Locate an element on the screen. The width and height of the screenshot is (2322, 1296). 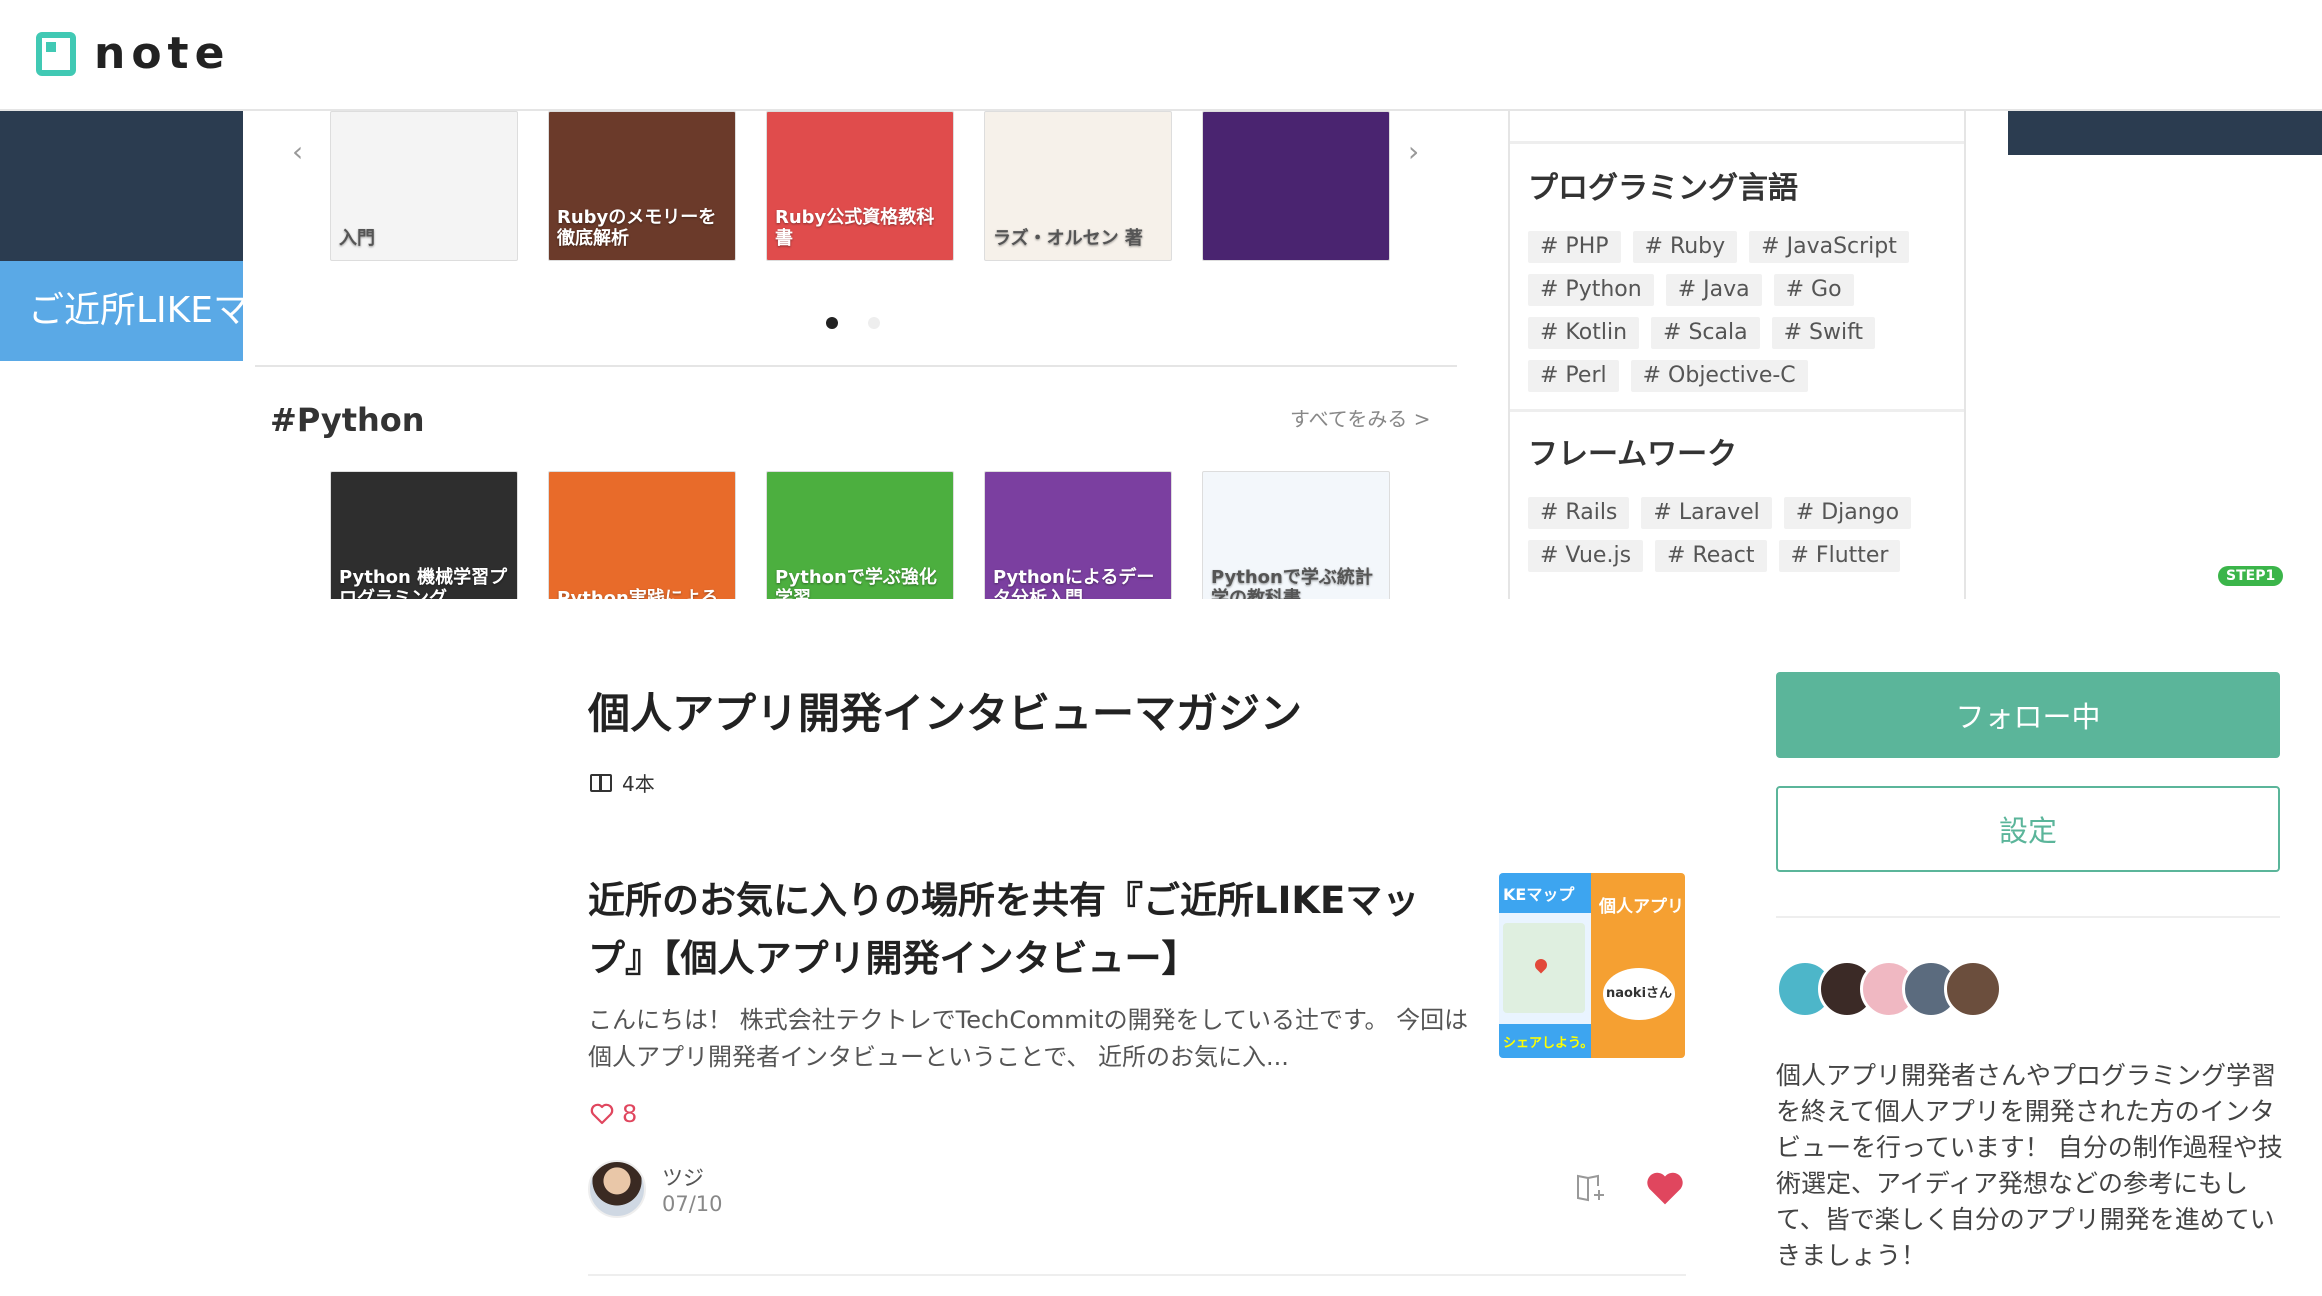
thumb-left-bottom-text: シェアしよう。 is located at coordinates (1545, 1041).